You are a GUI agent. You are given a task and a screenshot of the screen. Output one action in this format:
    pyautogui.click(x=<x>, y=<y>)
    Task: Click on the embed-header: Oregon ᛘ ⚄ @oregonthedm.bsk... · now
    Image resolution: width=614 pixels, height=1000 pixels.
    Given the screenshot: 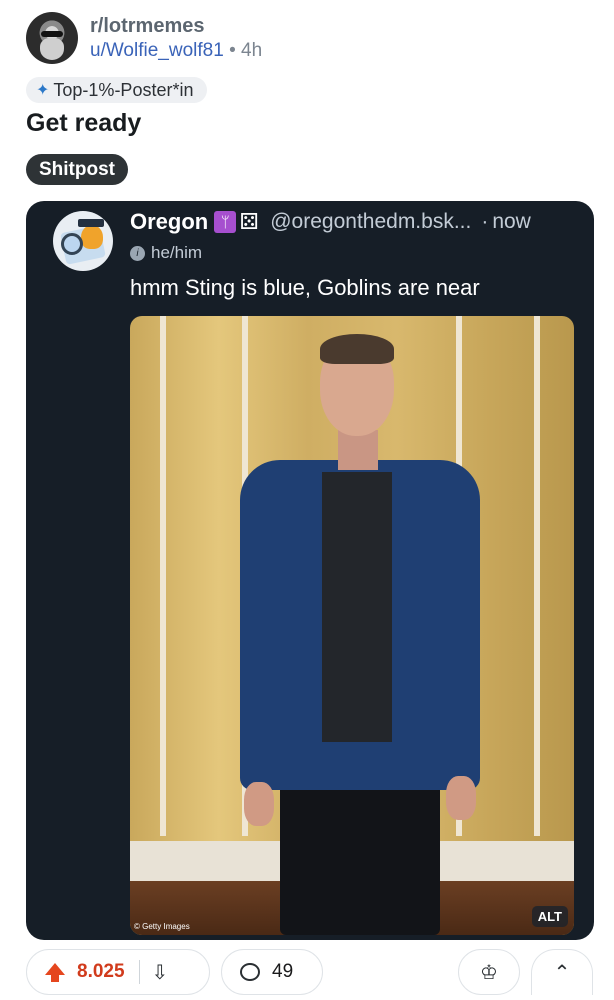 What is the action you would take?
    pyautogui.click(x=330, y=222)
    